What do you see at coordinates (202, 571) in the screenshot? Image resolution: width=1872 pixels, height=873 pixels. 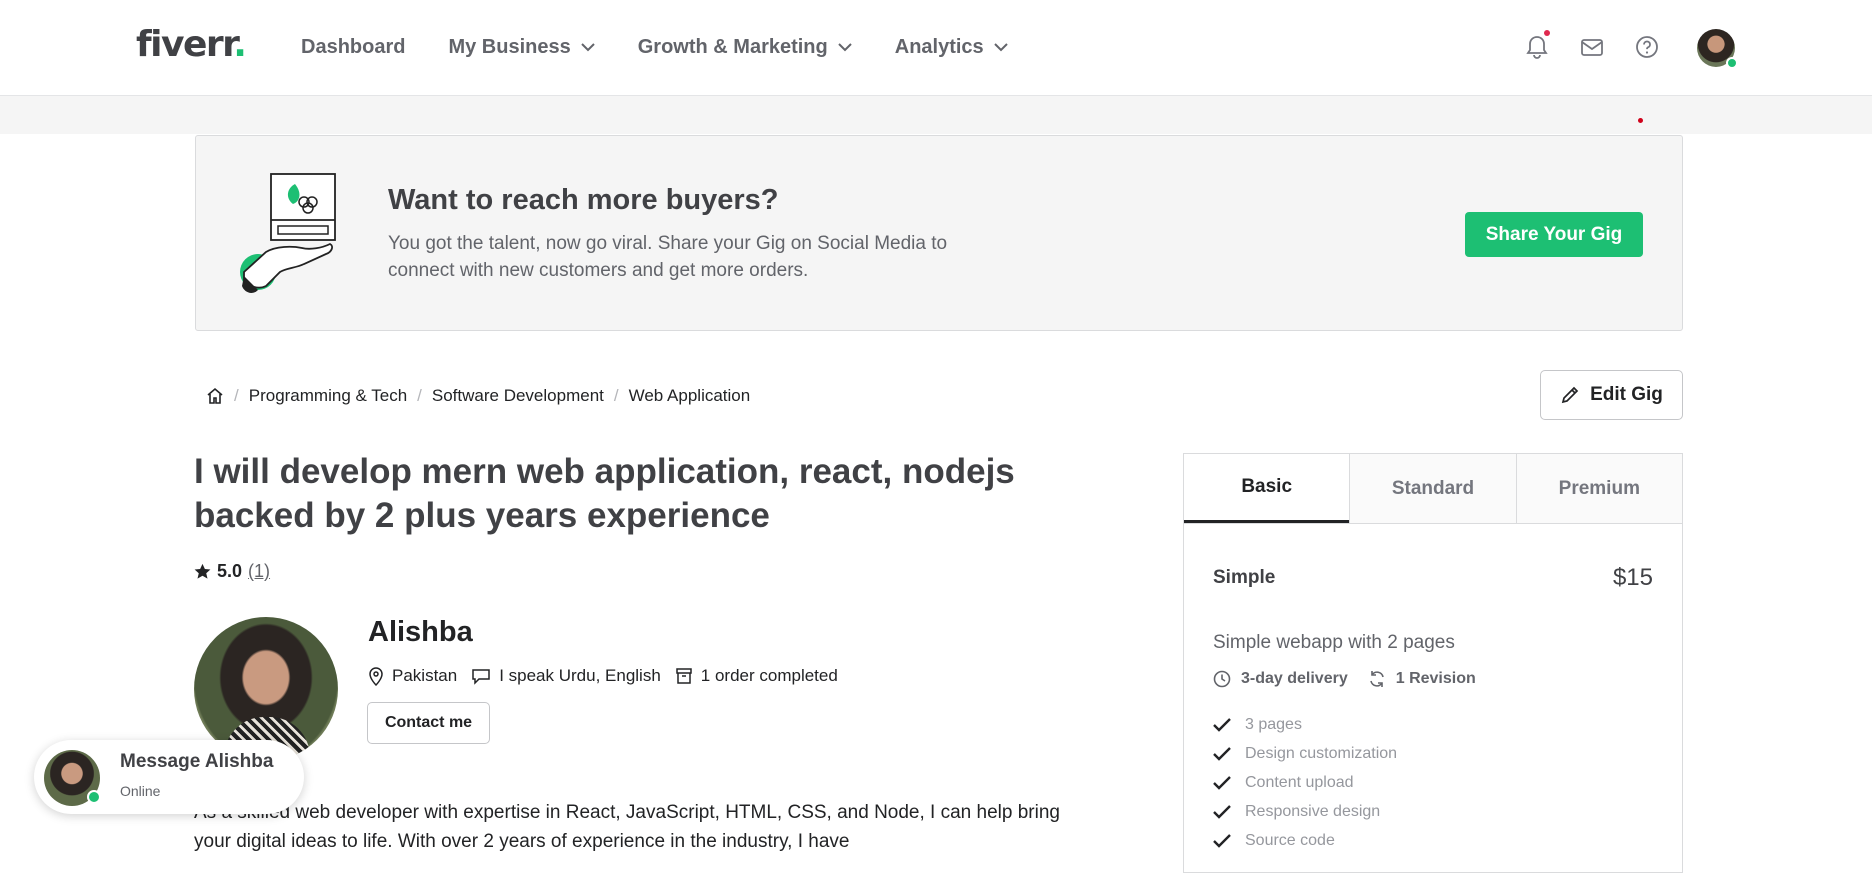 I see `star-icon` at bounding box center [202, 571].